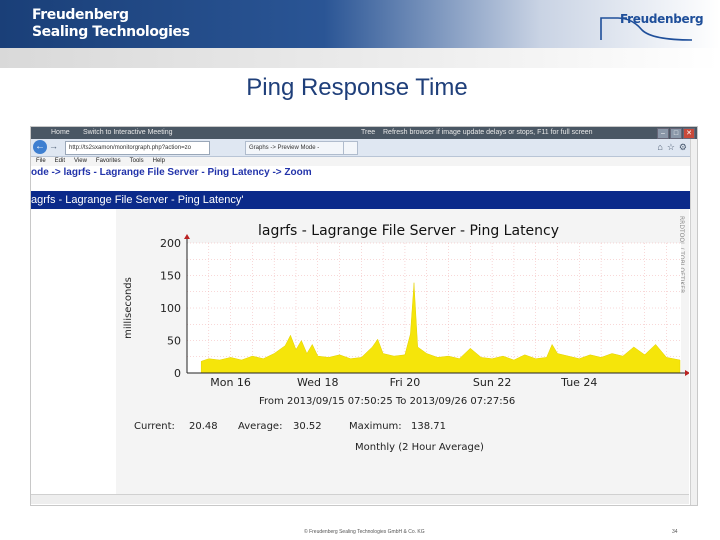  What do you see at coordinates (364, 161) in the screenshot?
I see `menu-bar: File Edit View Favorites Tools Help` at bounding box center [364, 161].